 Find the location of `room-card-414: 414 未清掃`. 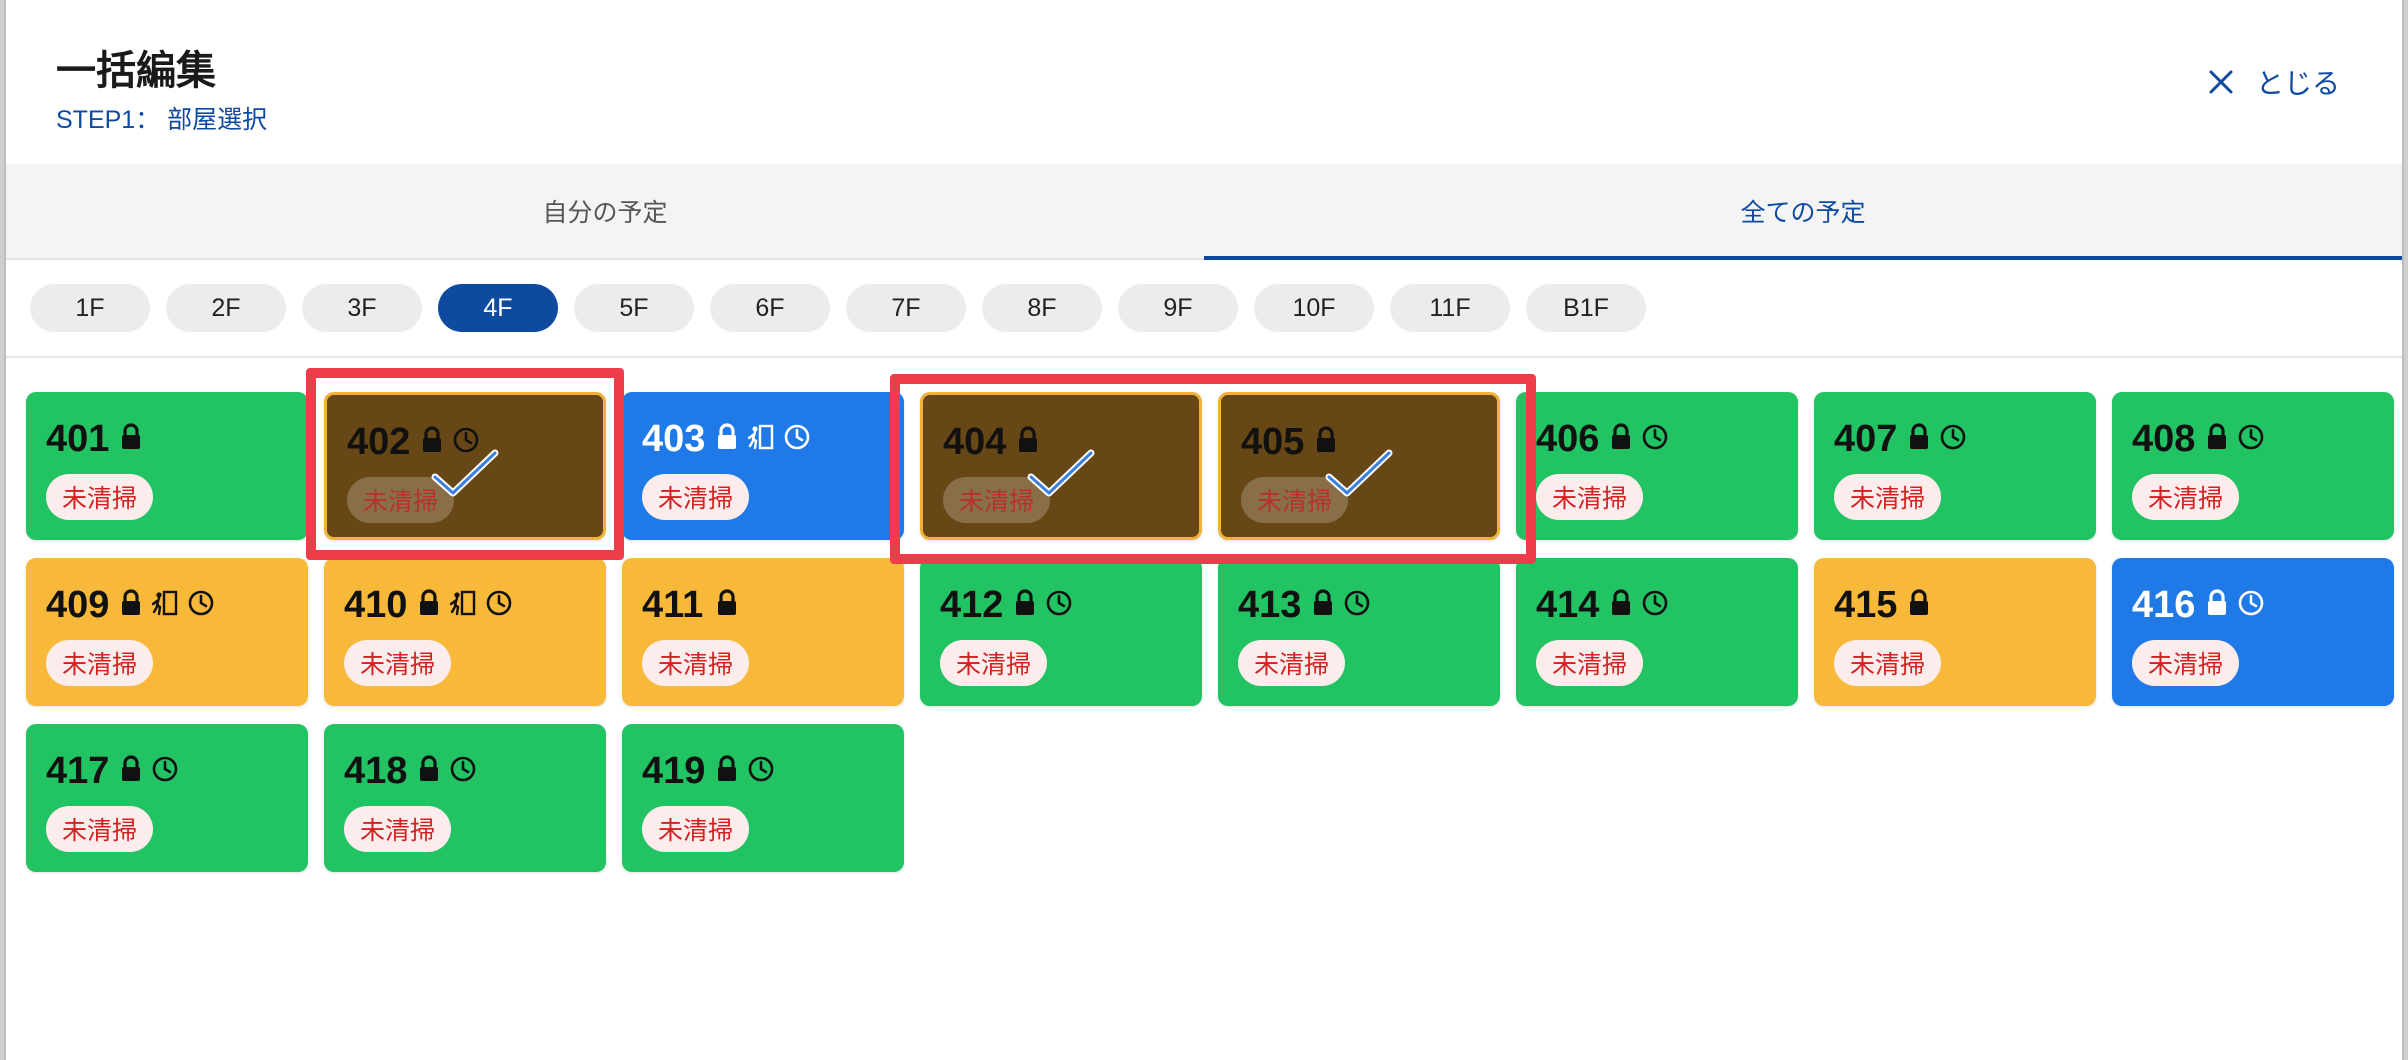

room-card-414: 414 未清掃 is located at coordinates (1657, 632).